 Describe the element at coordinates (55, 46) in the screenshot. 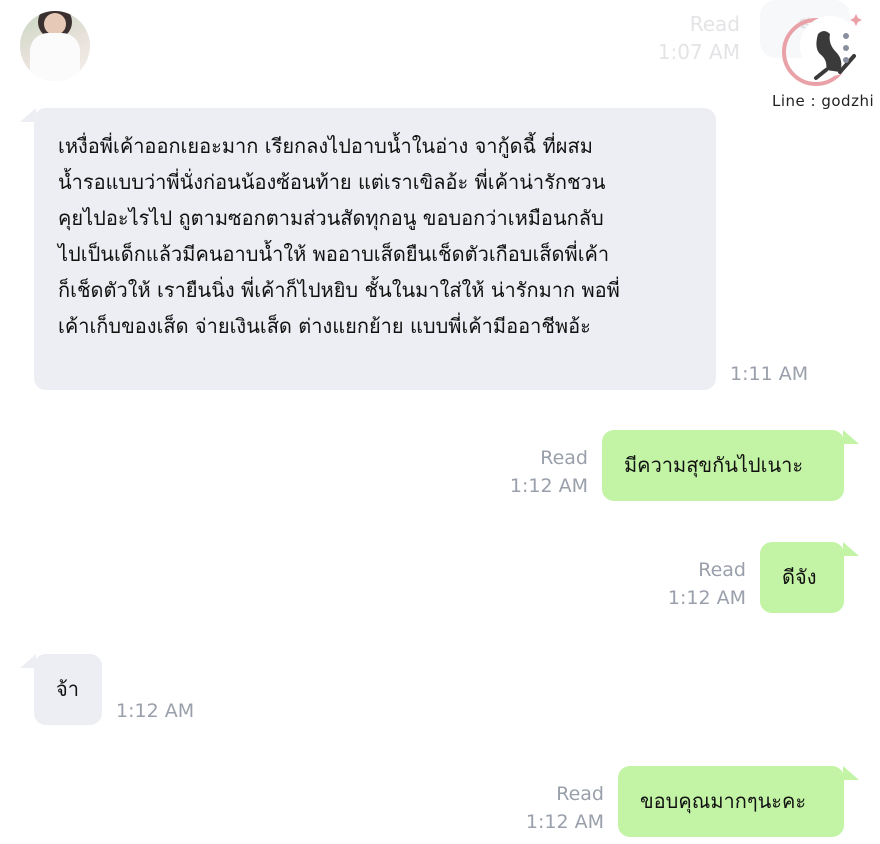

I see `contact-avatar` at that location.